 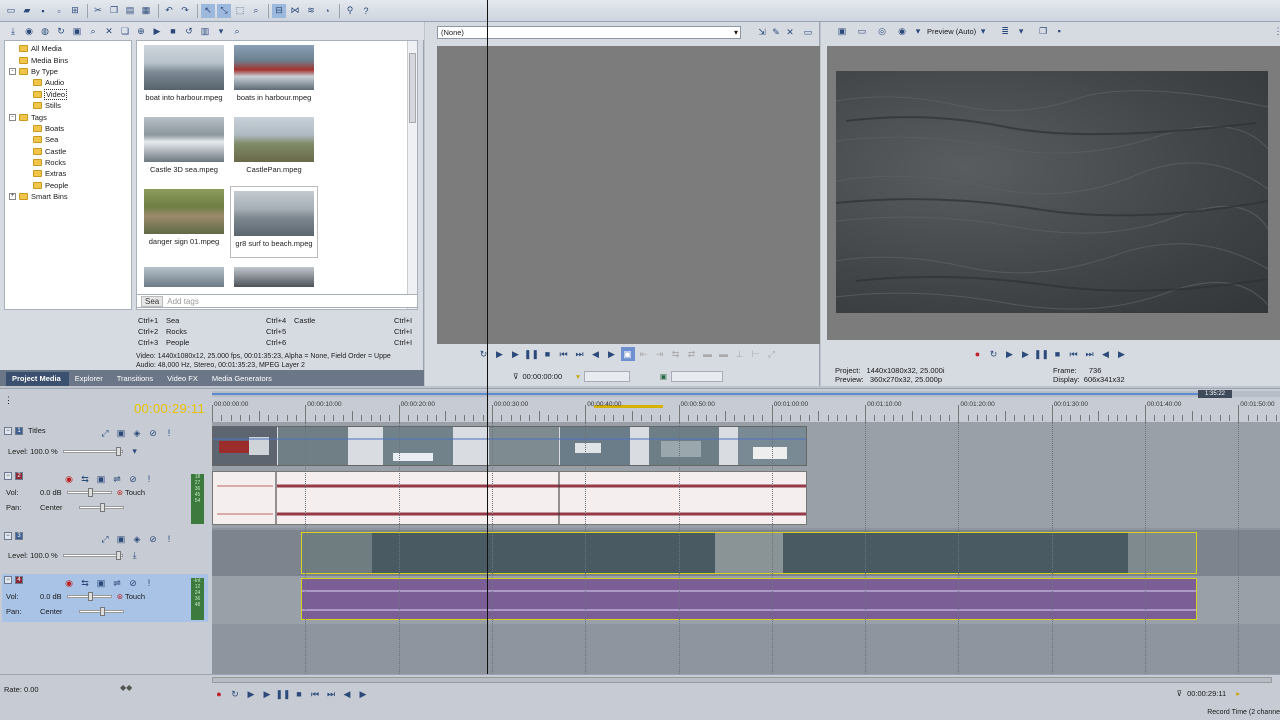 What do you see at coordinates (69, 479) in the screenshot?
I see `arm-record-icon: ◉` at bounding box center [69, 479].